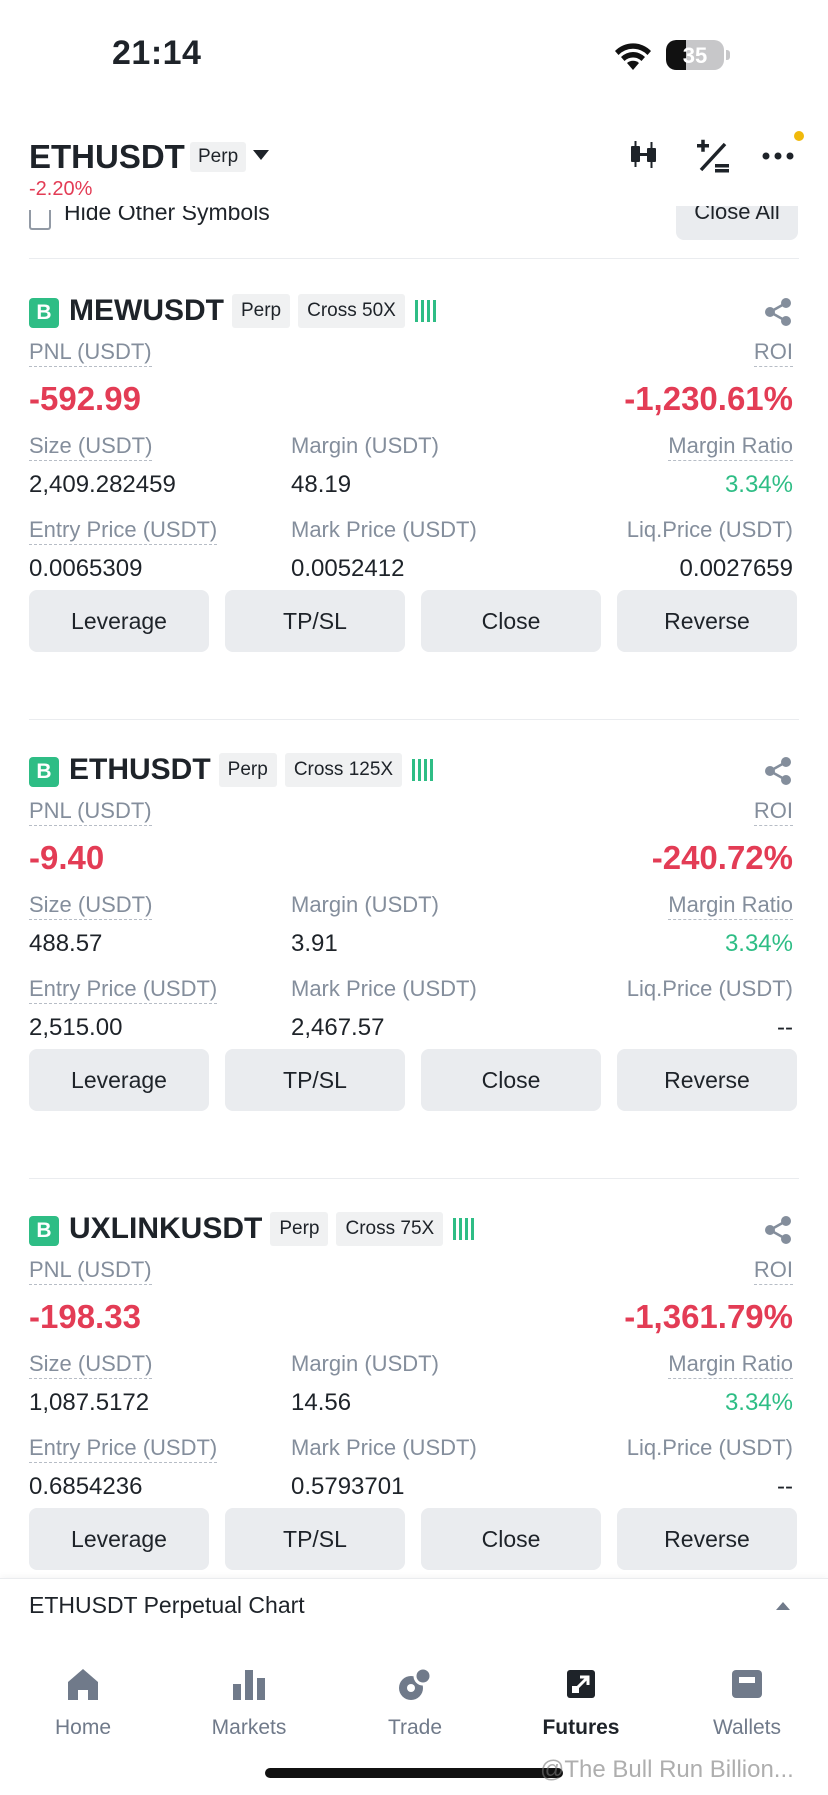  What do you see at coordinates (747, 1684) in the screenshot?
I see `wallet-icon` at bounding box center [747, 1684].